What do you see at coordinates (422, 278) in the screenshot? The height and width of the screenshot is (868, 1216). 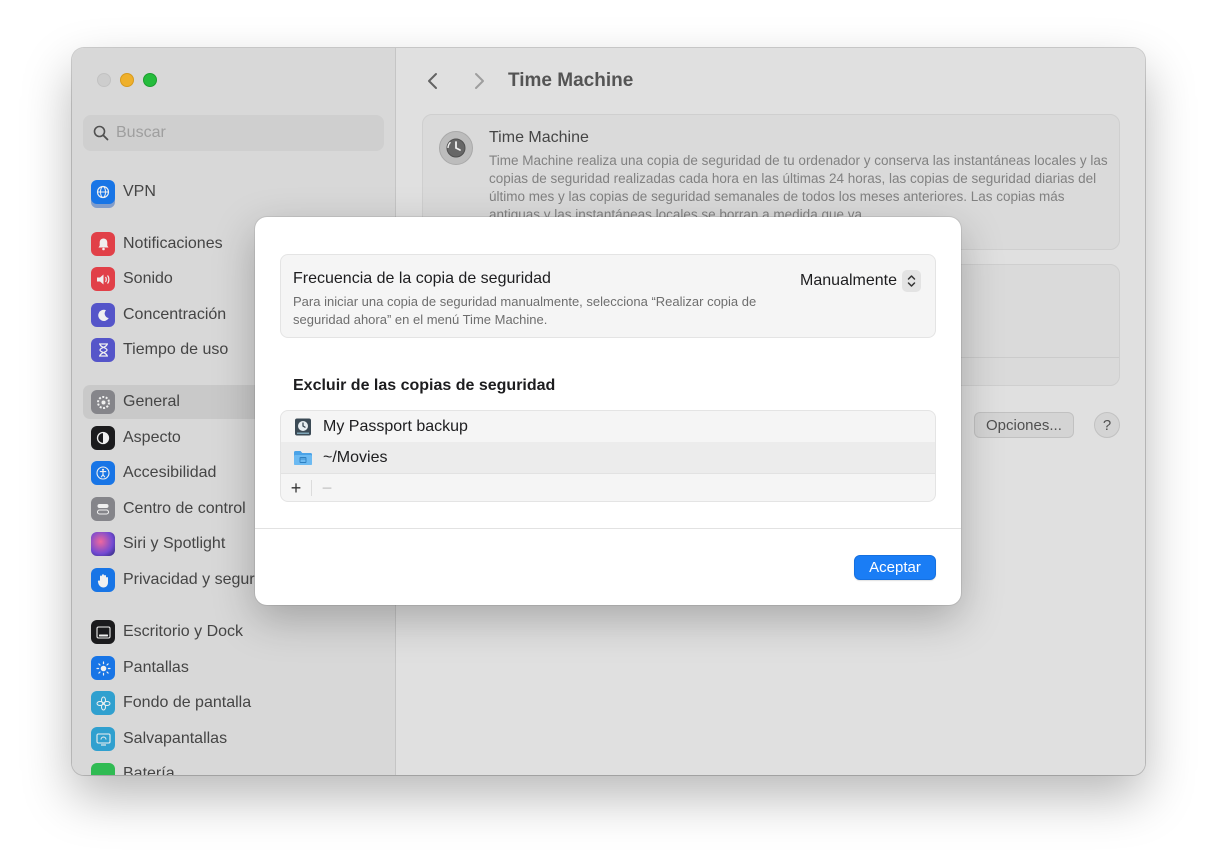 I see `frequency-title: Frecuencia de la copia de seguridad` at bounding box center [422, 278].